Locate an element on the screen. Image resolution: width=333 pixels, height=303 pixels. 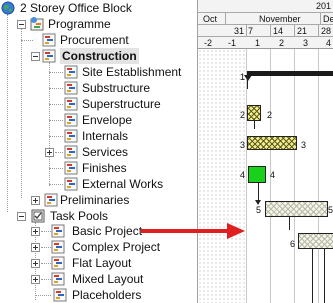
tree-item-label: Site Establishment is located at coordinates (132, 72).